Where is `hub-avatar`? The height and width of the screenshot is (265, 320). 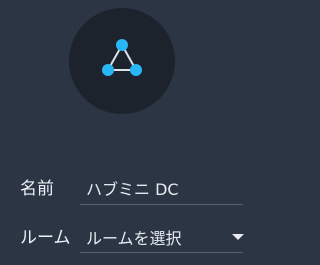
hub-avatar is located at coordinates (122, 61).